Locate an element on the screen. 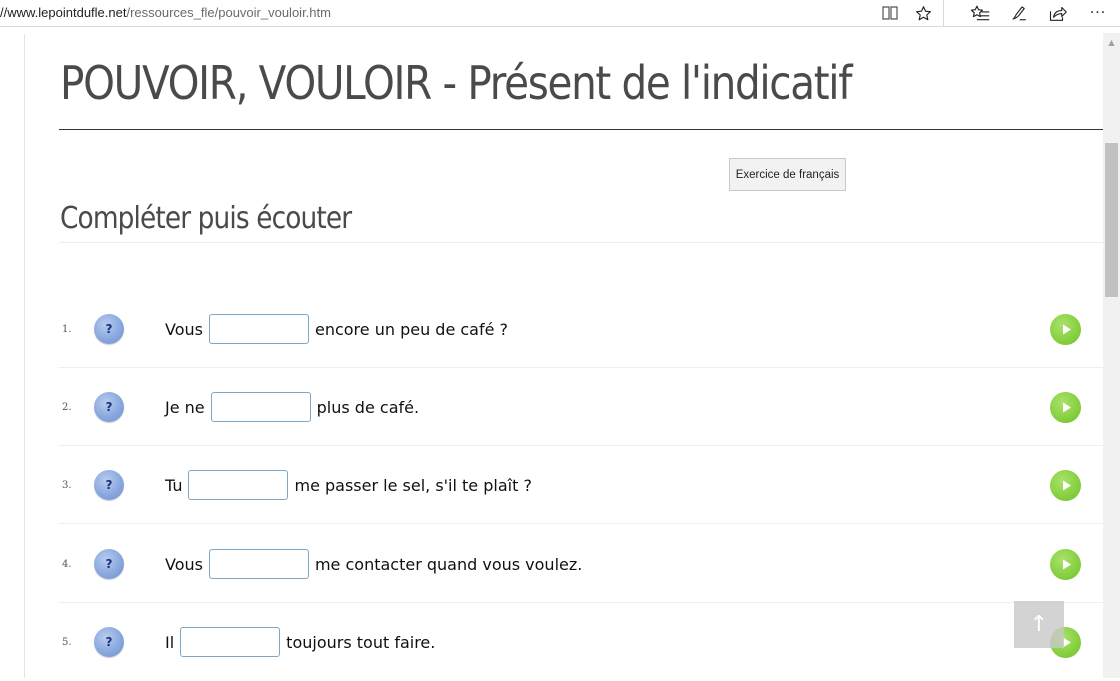 The width and height of the screenshot is (1120, 681). exercise-number: 2. is located at coordinates (67, 407).